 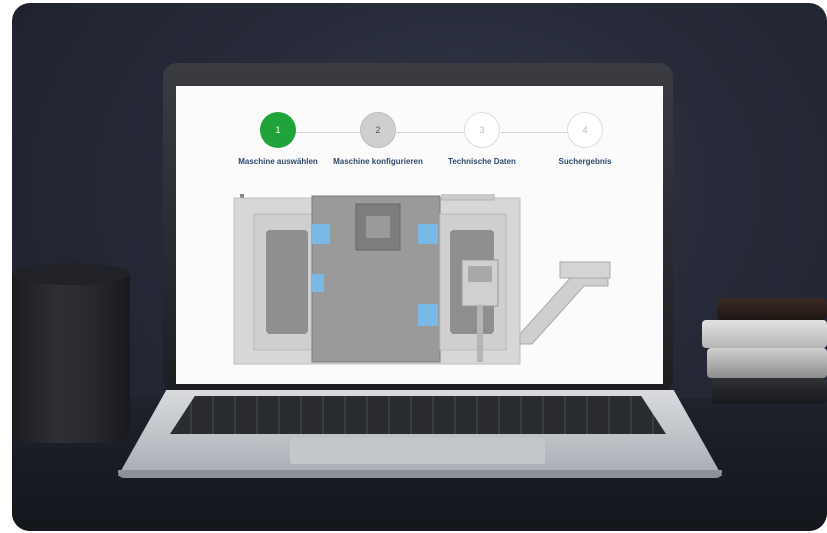 I want to click on panel-stand, so click(x=480, y=334).